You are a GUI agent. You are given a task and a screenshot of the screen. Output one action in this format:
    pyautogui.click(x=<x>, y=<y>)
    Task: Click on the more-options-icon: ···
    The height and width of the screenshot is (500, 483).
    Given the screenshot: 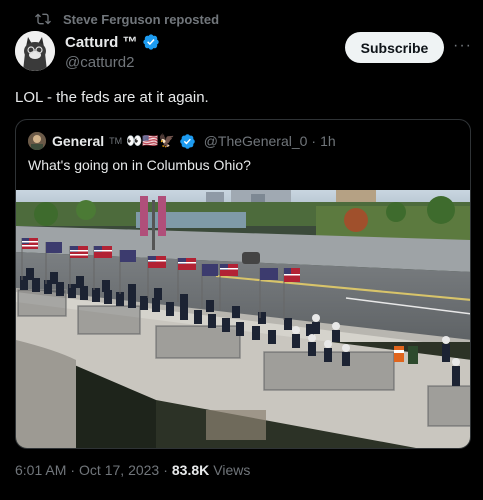 What is the action you would take?
    pyautogui.click(x=462, y=46)
    